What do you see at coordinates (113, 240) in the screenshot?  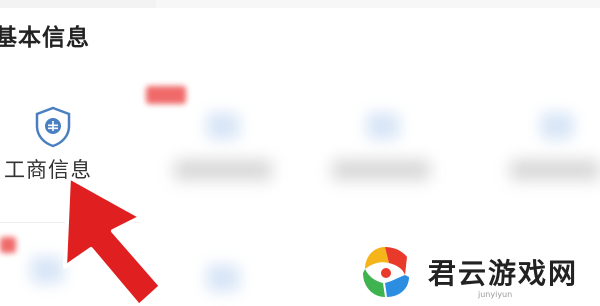 I see `red-arrow-icon` at bounding box center [113, 240].